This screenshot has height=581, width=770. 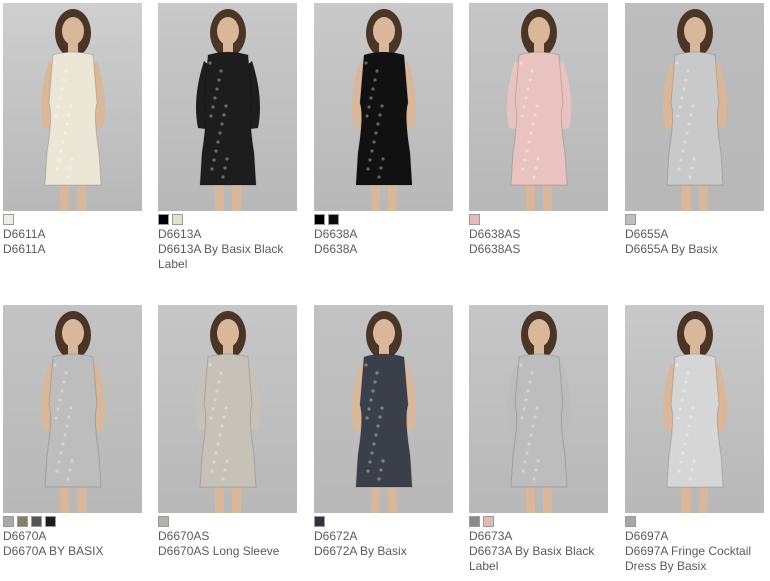 What do you see at coordinates (491, 536) in the screenshot?
I see `product-sku: D6673A` at bounding box center [491, 536].